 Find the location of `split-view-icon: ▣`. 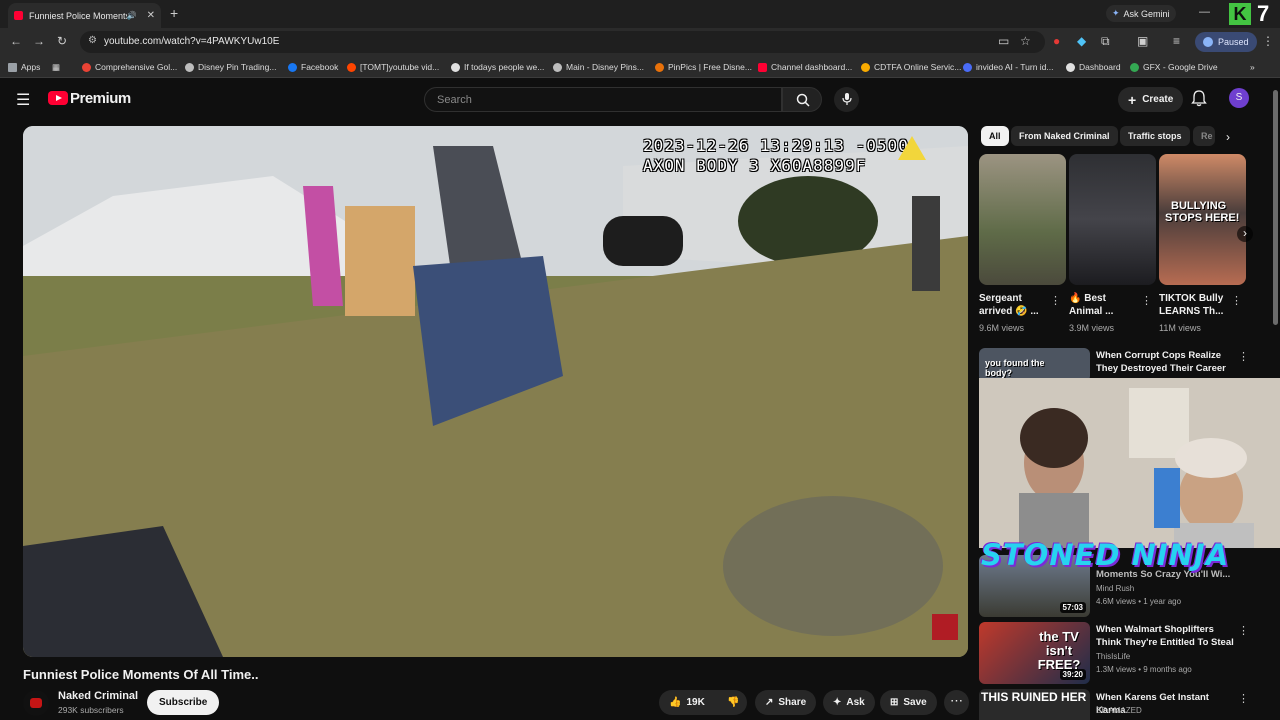

split-view-icon: ▣ is located at coordinates (1142, 41).